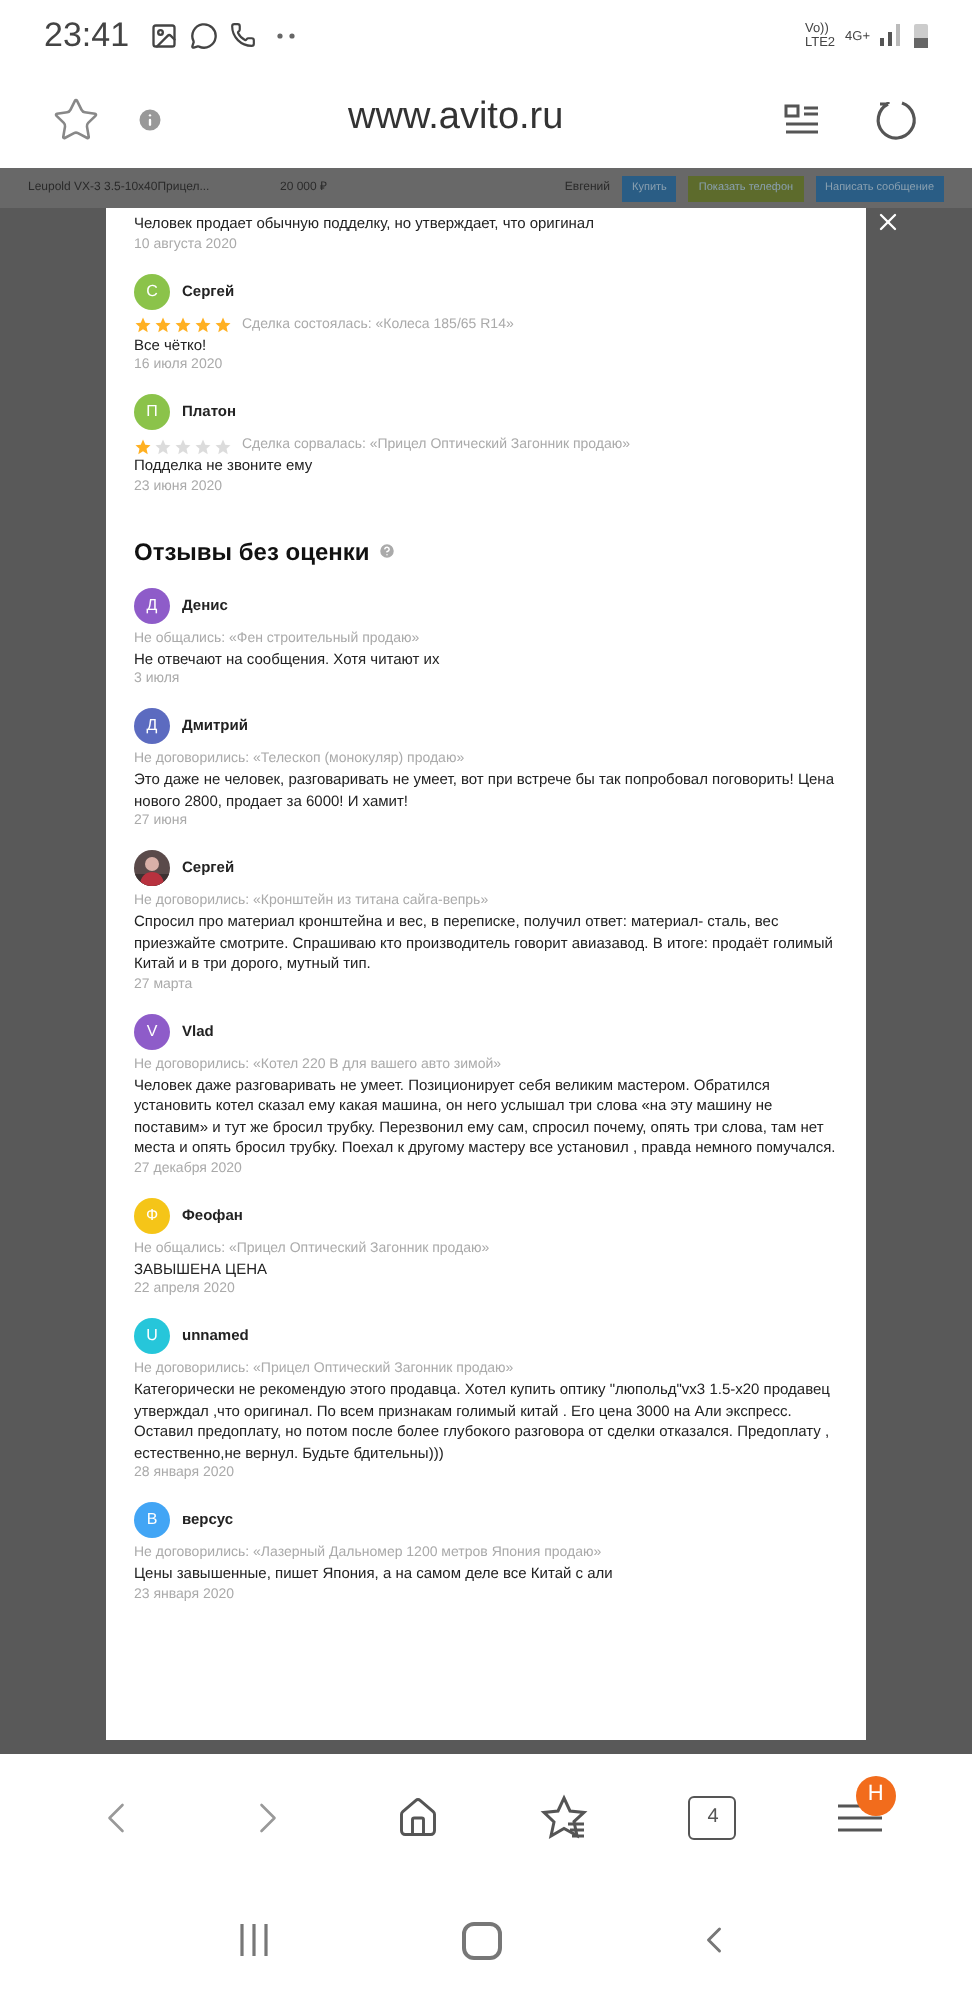  Describe the element at coordinates (87, 35) in the screenshot. I see `clock: 23:41` at that location.